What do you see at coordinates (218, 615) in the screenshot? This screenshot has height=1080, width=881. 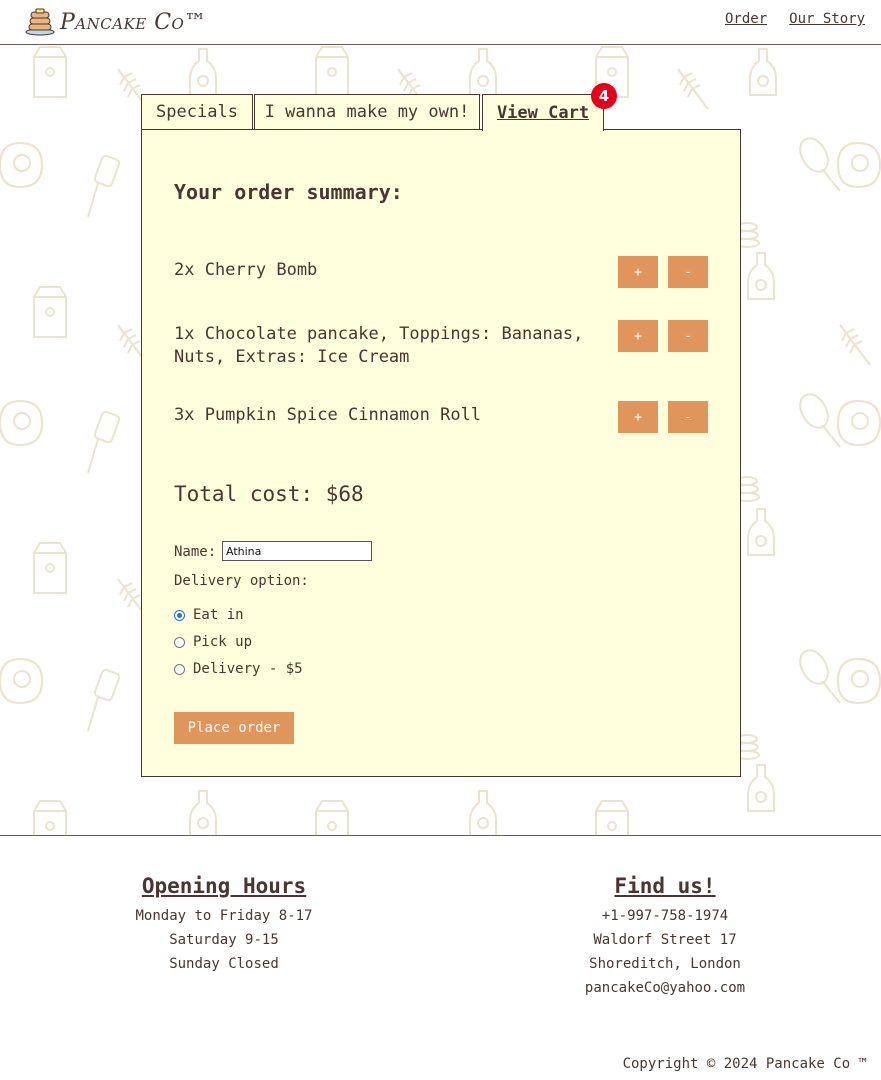 I see `radio-label: Eat in` at bounding box center [218, 615].